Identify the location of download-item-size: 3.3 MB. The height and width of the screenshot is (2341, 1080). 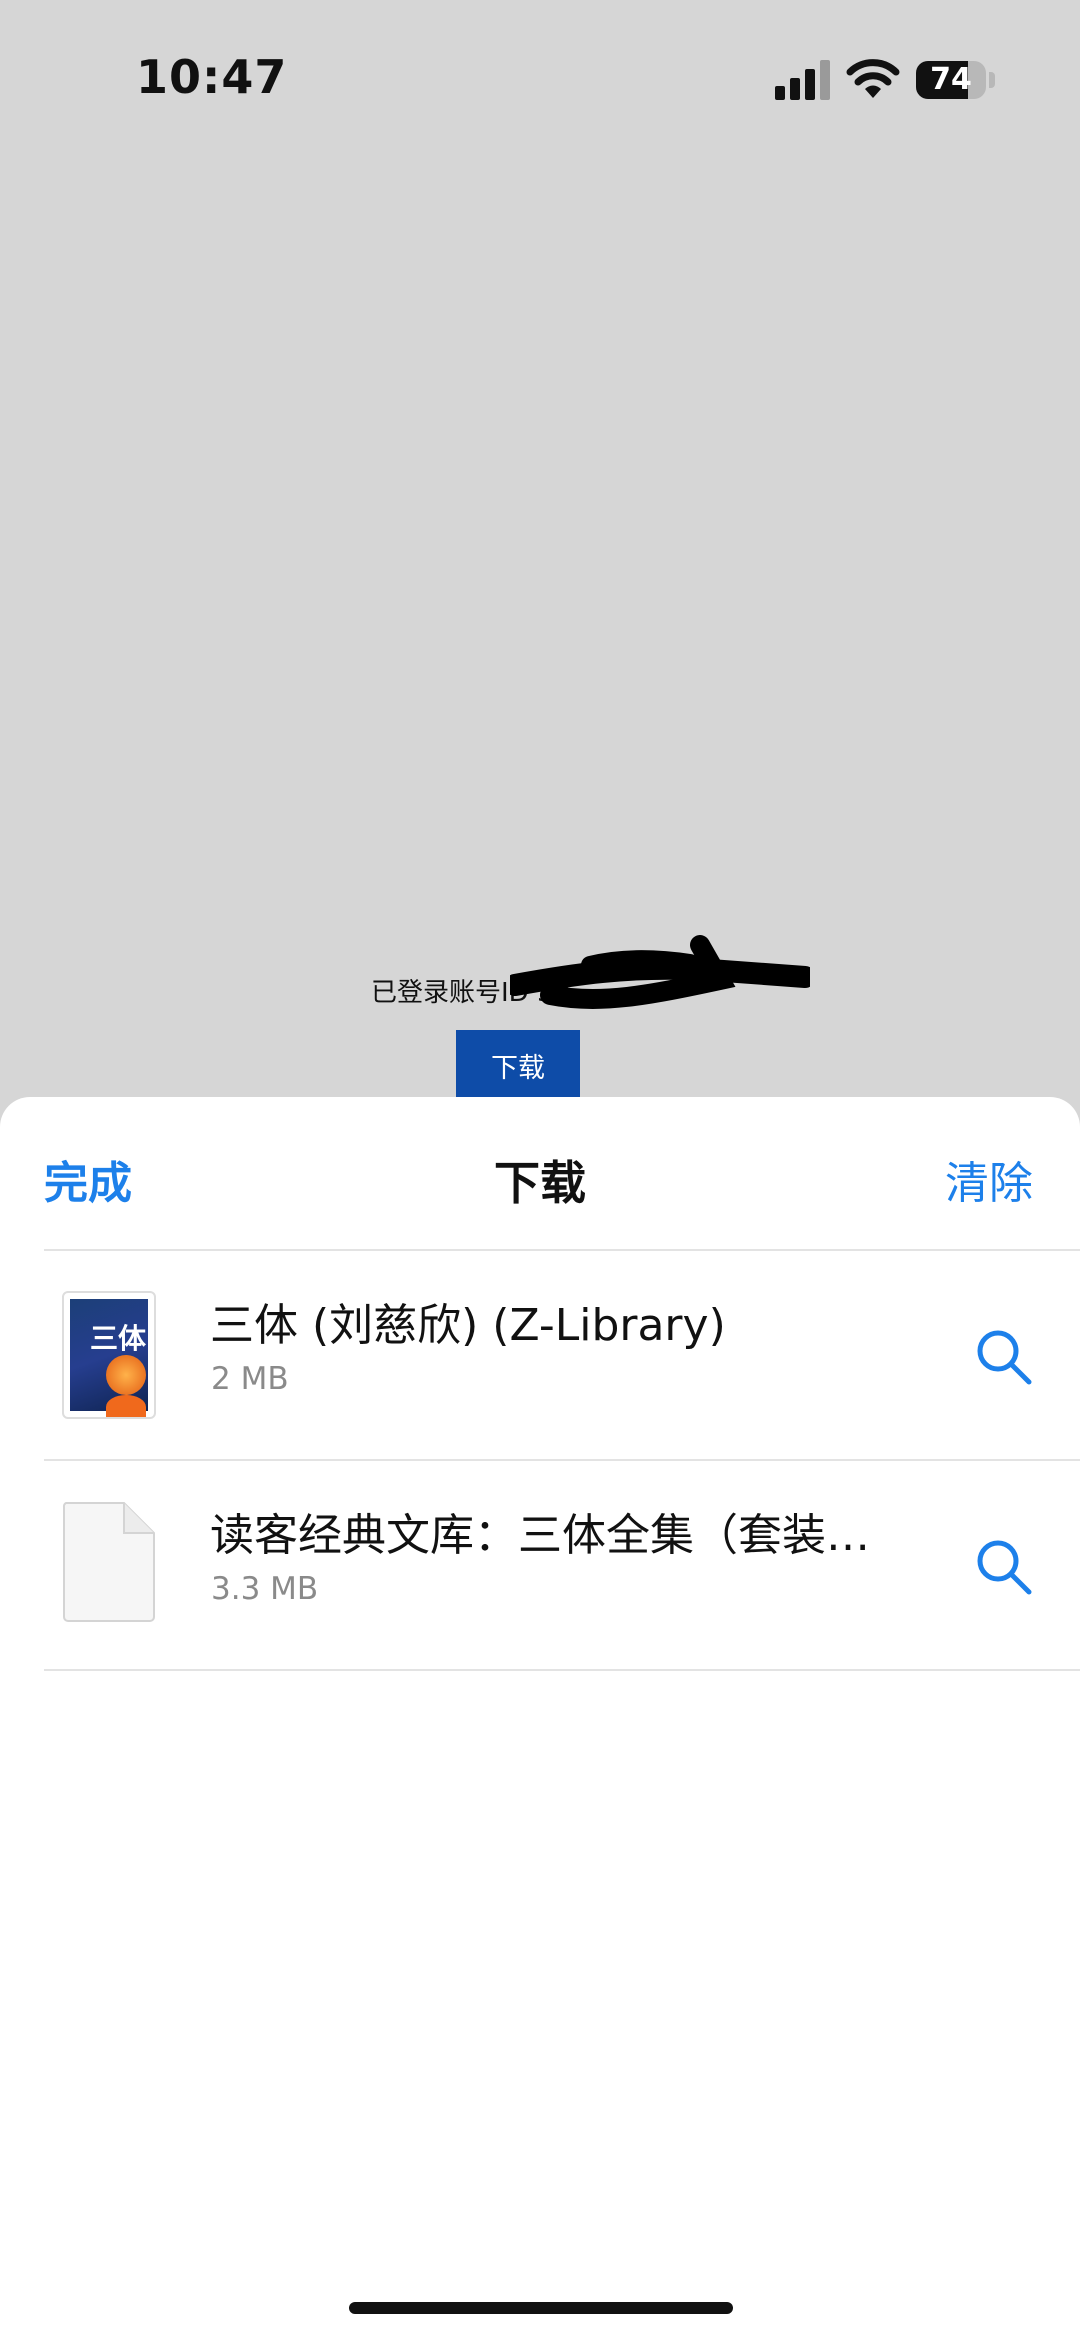
(265, 1589).